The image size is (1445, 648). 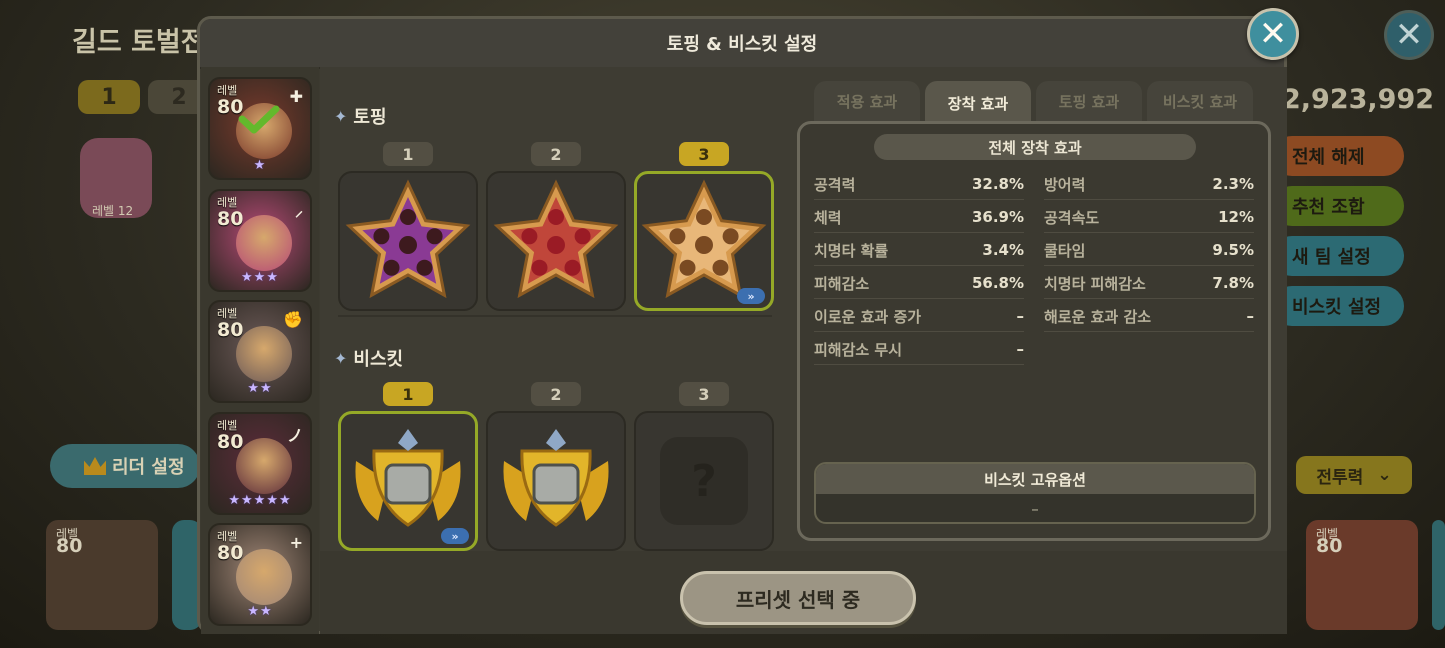 I want to click on tab-1: 적용 효과, so click(x=867, y=101).